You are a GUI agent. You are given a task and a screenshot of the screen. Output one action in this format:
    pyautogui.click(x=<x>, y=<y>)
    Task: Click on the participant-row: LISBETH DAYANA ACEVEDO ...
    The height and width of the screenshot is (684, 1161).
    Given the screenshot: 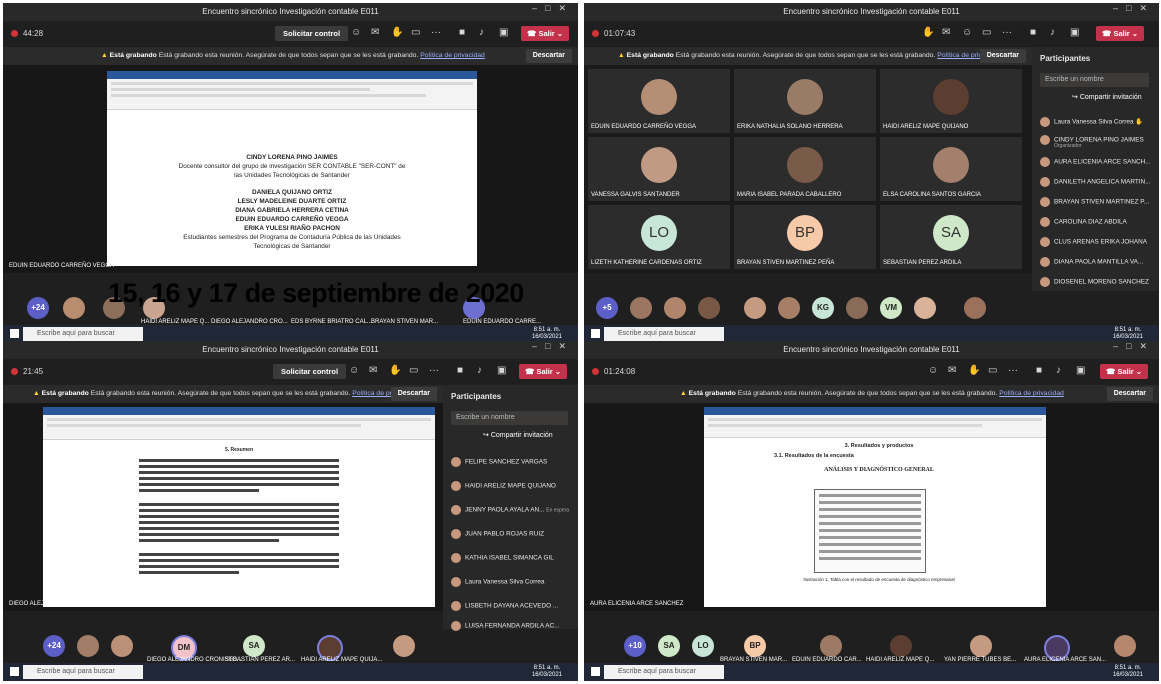 What is the action you would take?
    pyautogui.click(x=504, y=606)
    